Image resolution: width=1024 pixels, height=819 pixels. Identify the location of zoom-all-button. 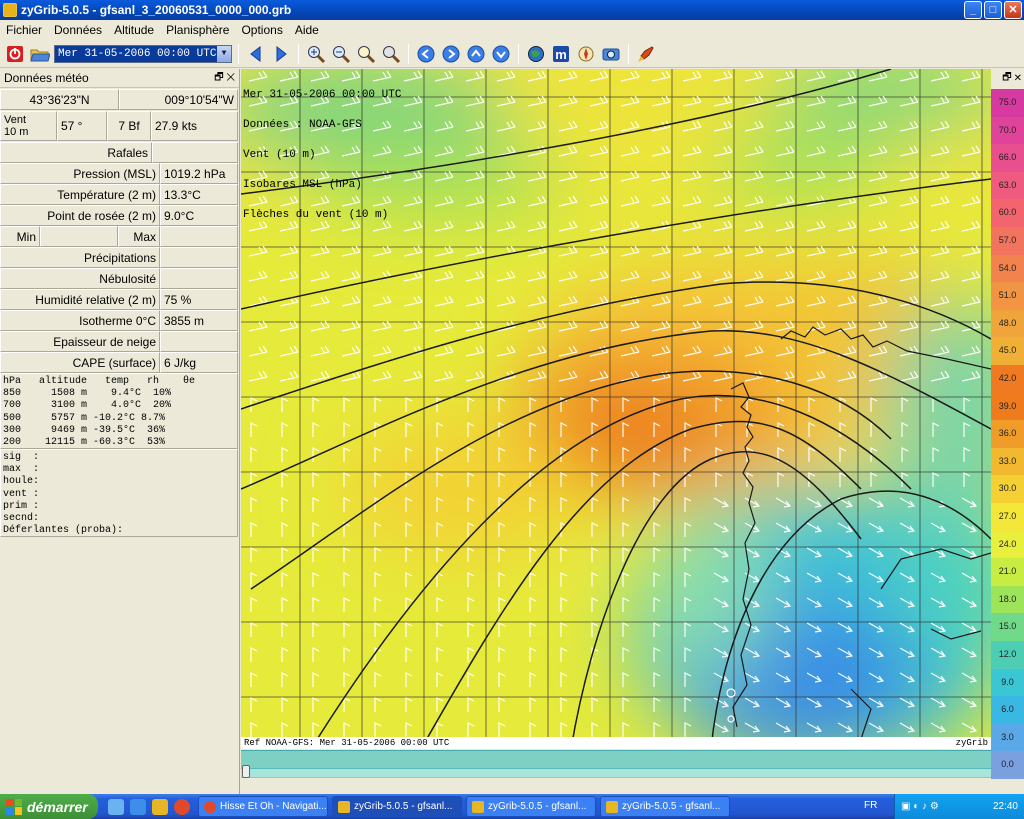
(391, 54).